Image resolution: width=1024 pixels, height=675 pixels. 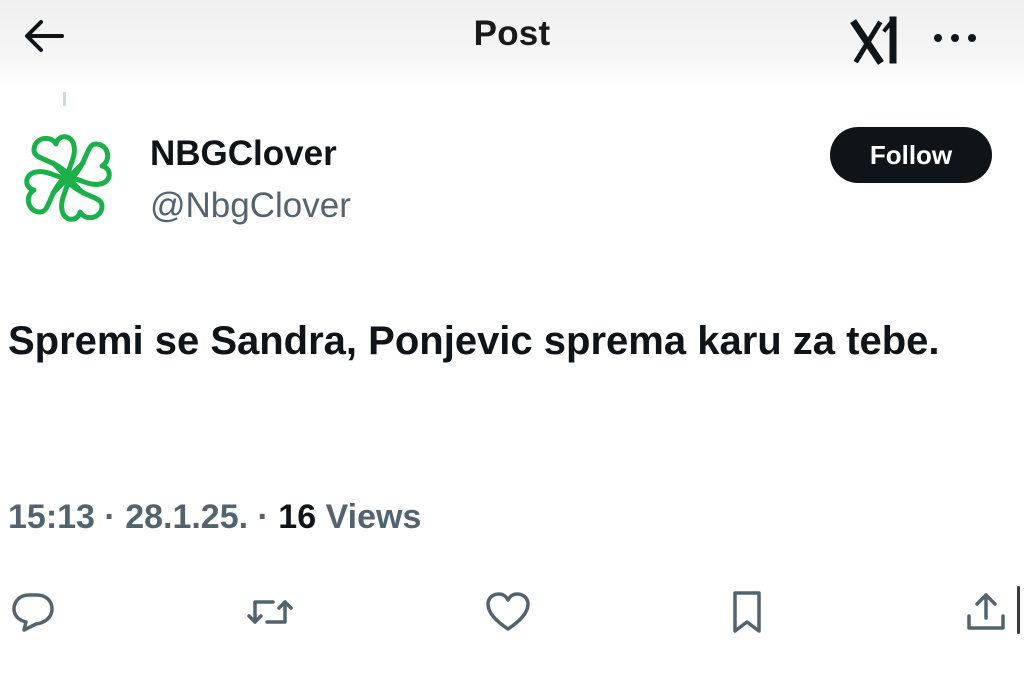 What do you see at coordinates (873, 40) in the screenshot?
I see `grok-icon` at bounding box center [873, 40].